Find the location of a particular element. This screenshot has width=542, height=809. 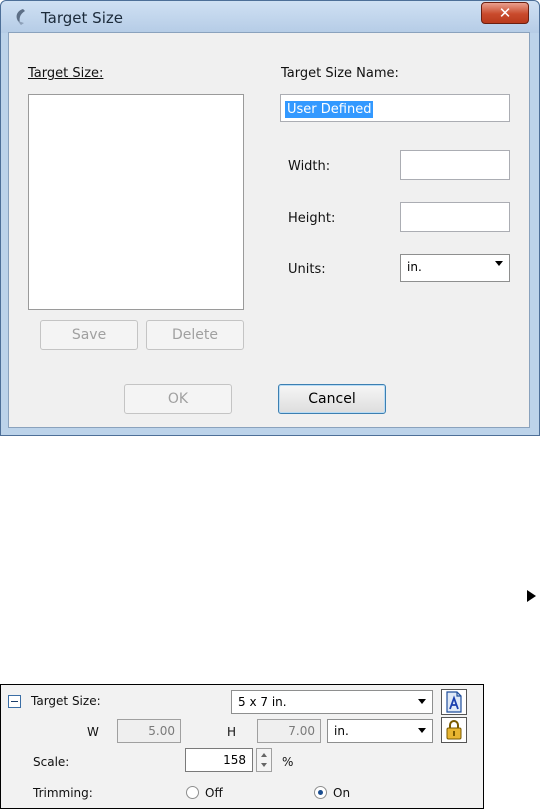

width-label: Width: is located at coordinates (309, 166).